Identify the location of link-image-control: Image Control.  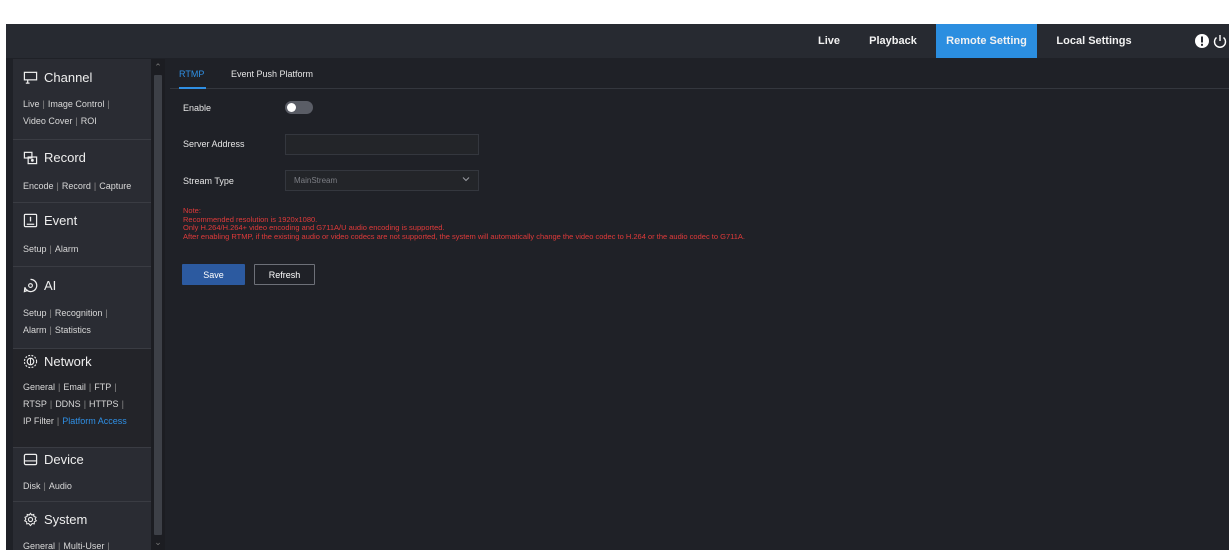
(76, 104).